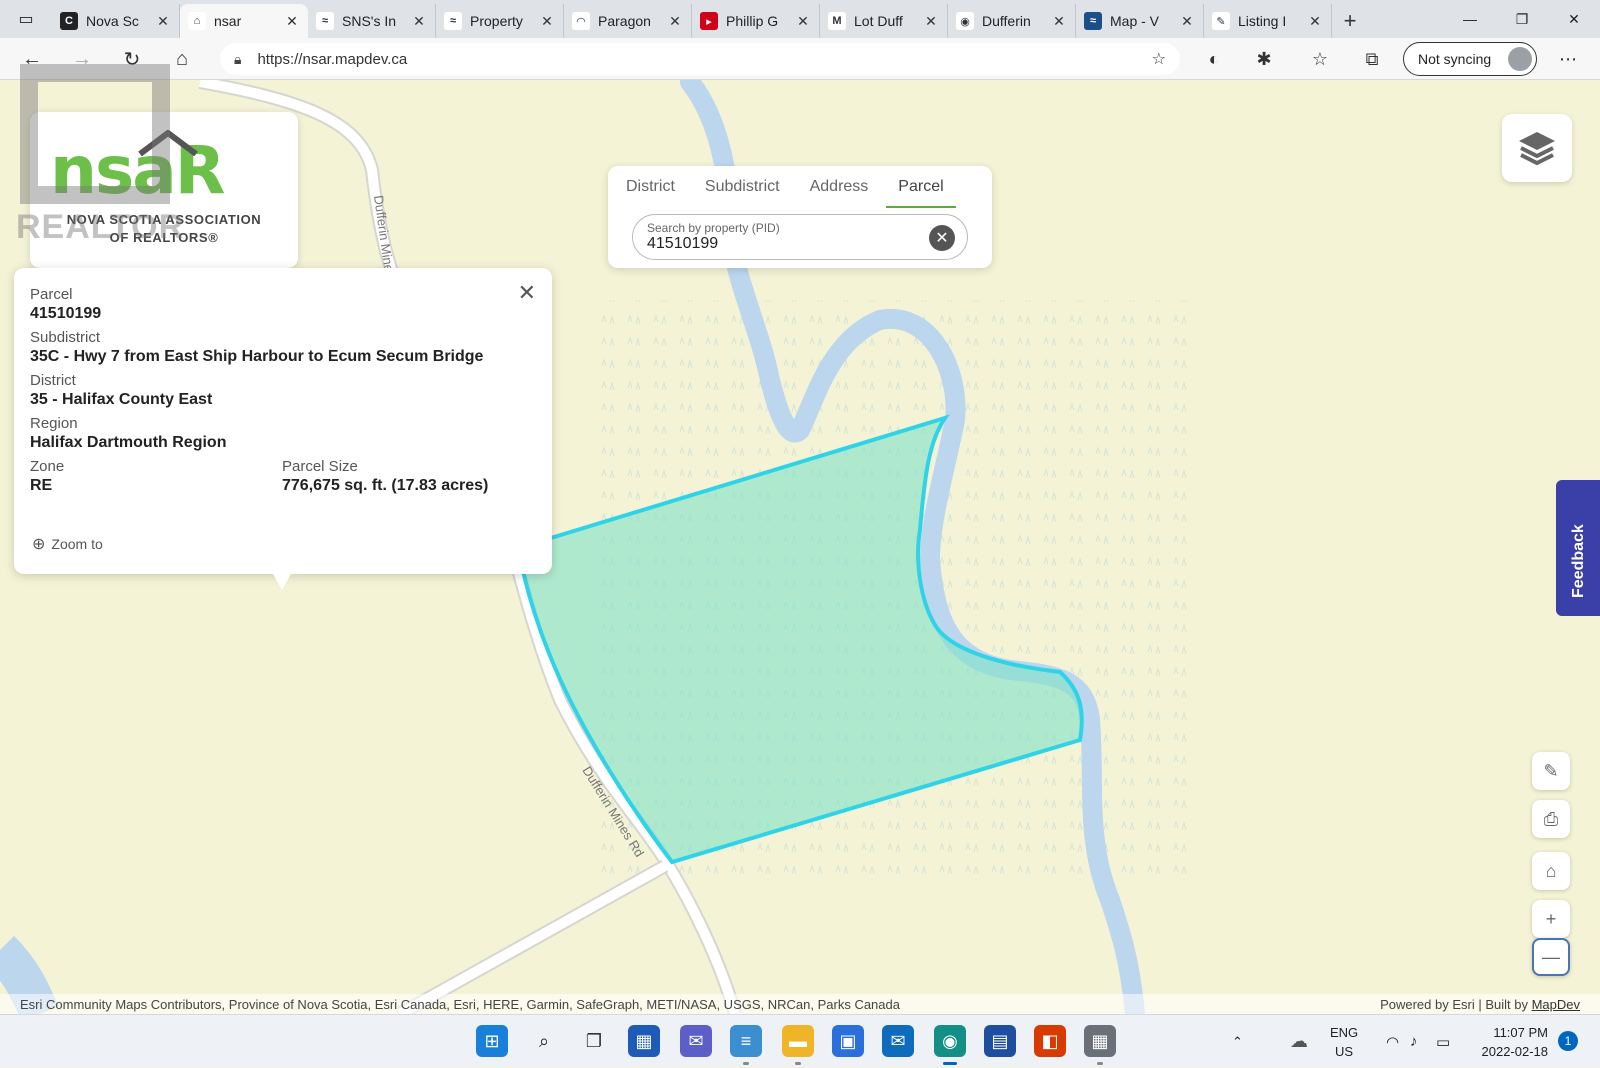 This screenshot has width=1600, height=1068. What do you see at coordinates (1350, 21) in the screenshot?
I see `new-tab-button: +` at bounding box center [1350, 21].